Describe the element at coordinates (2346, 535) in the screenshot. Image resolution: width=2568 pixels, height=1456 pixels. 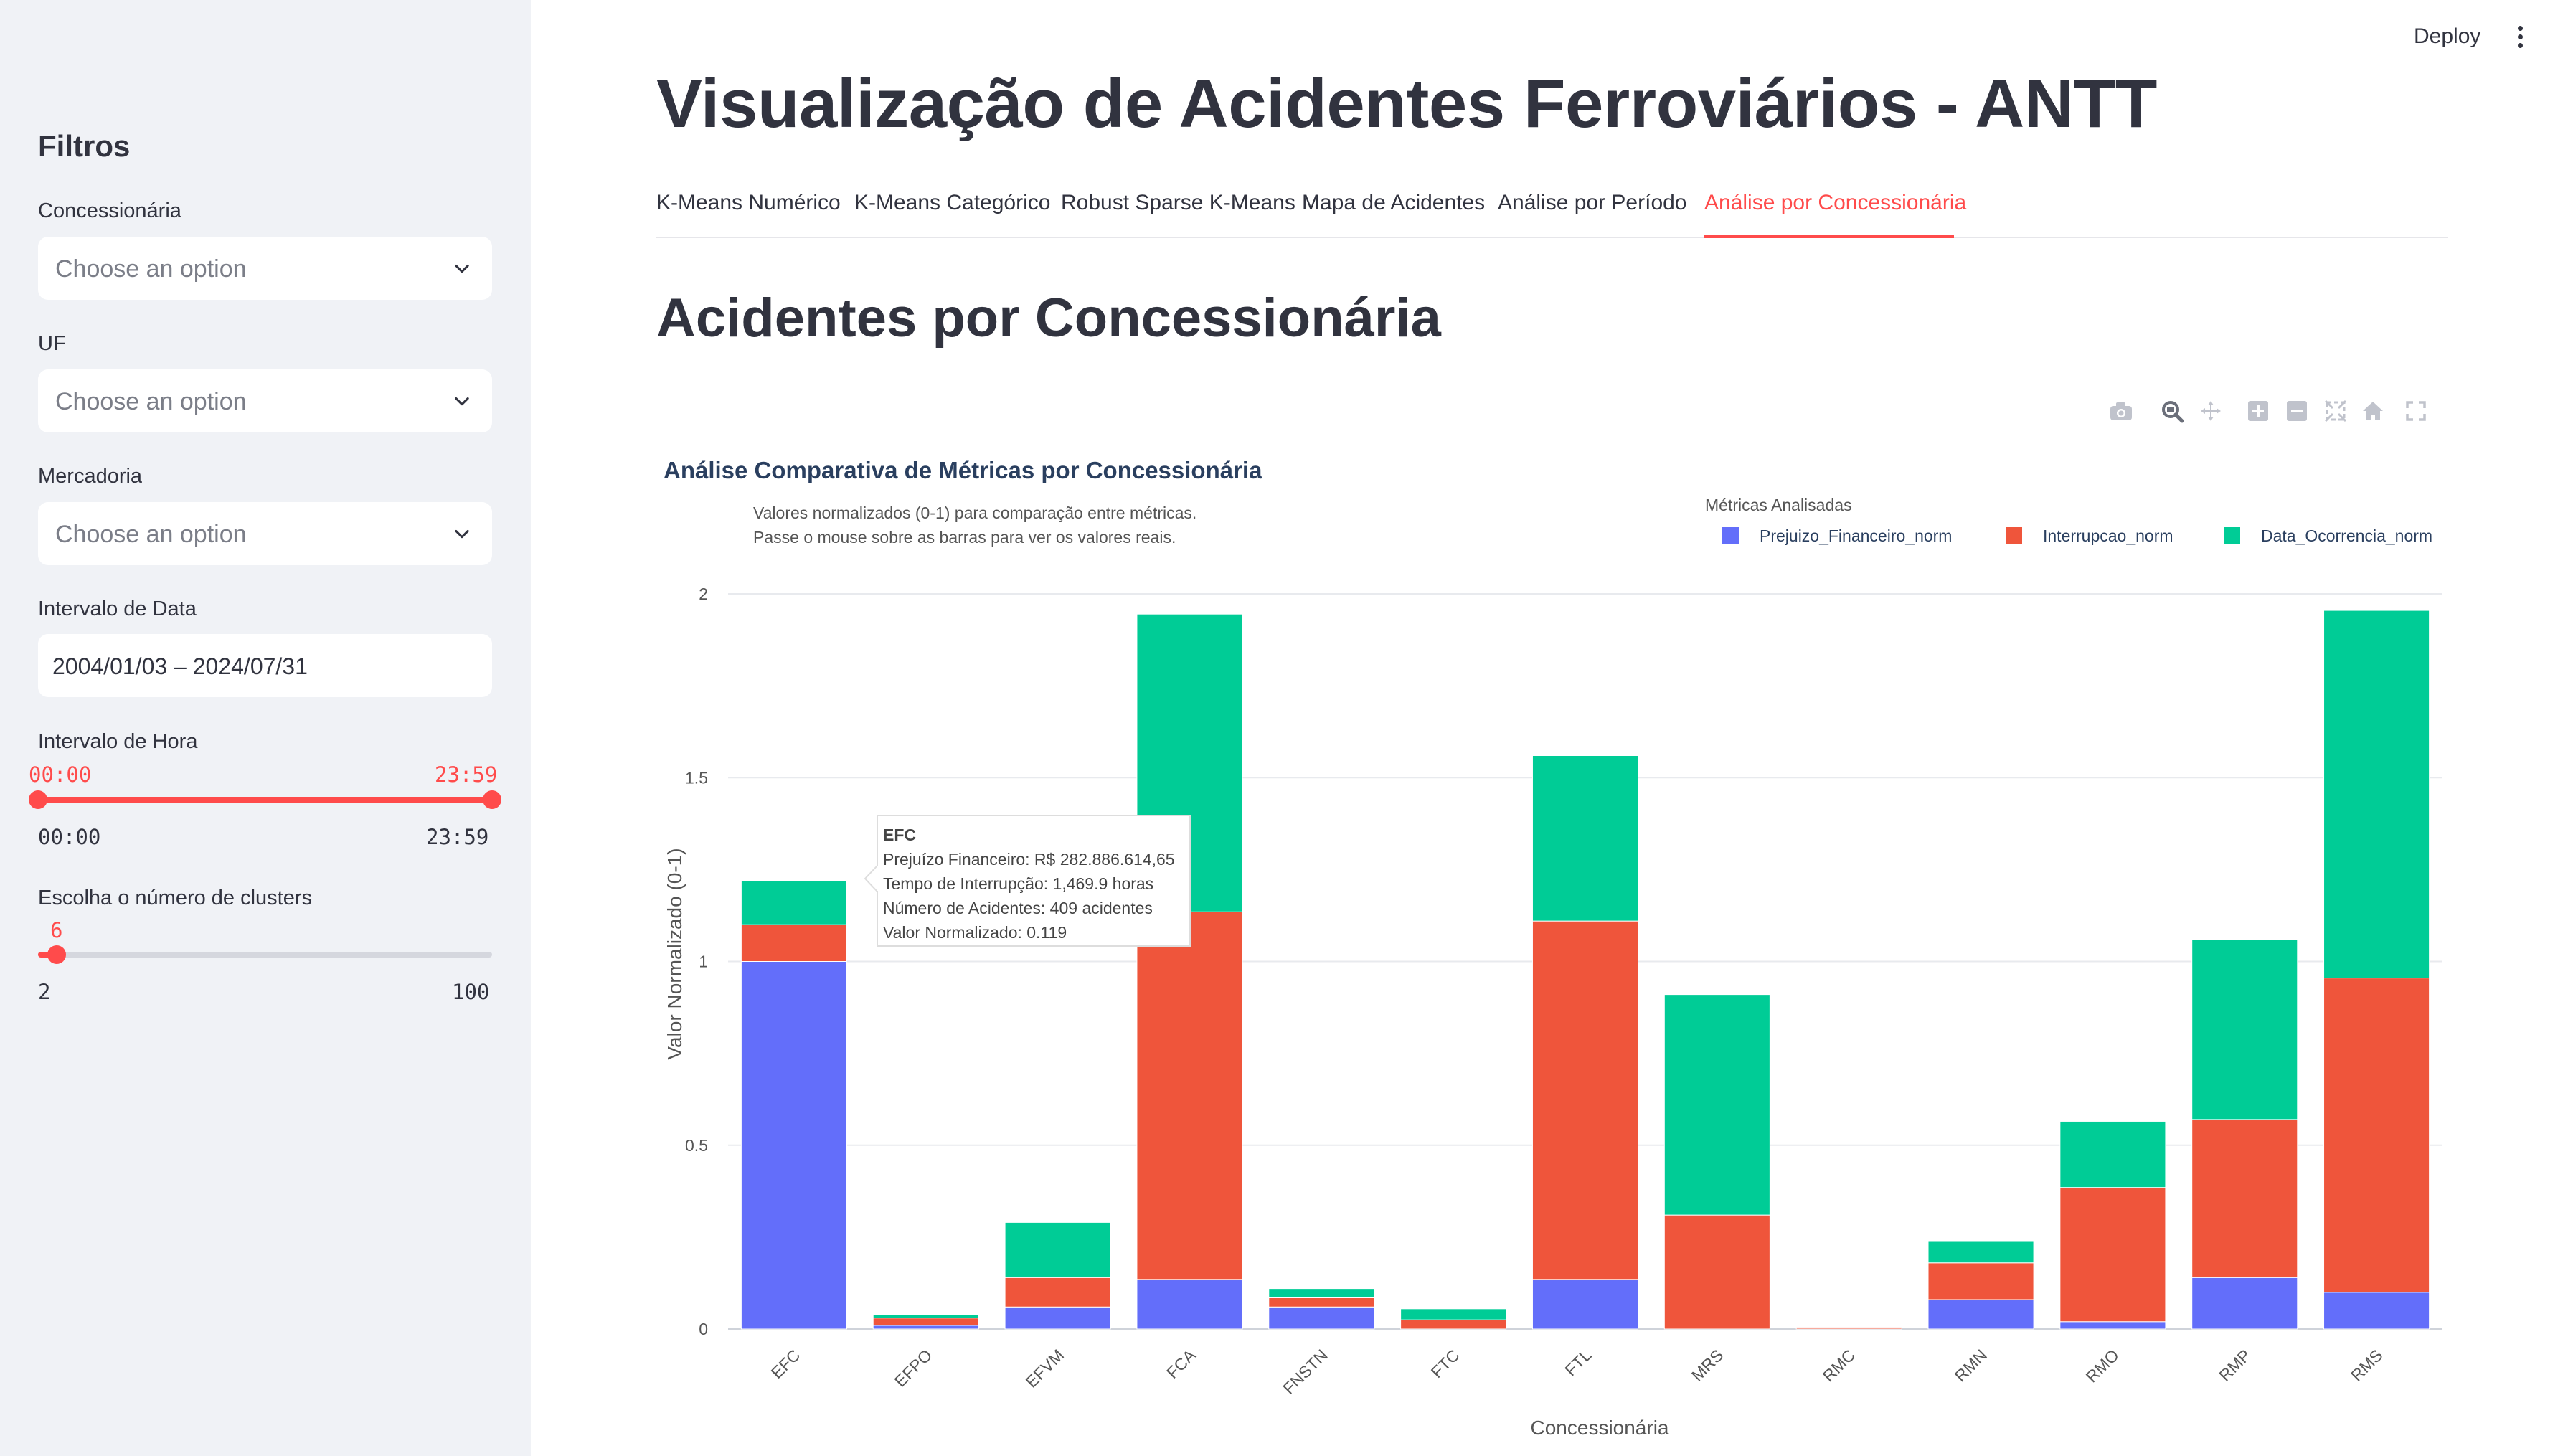
I see `legend-item-data-ocorrencia: Data_Ocorrencia_norm` at that location.